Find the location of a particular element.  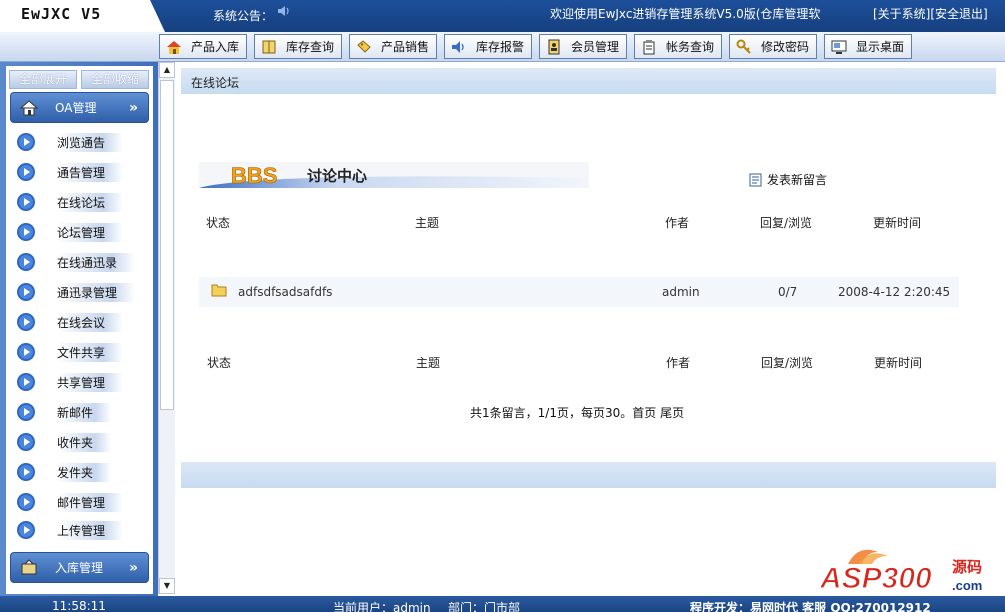

col-subject: 主题 is located at coordinates (427, 223).